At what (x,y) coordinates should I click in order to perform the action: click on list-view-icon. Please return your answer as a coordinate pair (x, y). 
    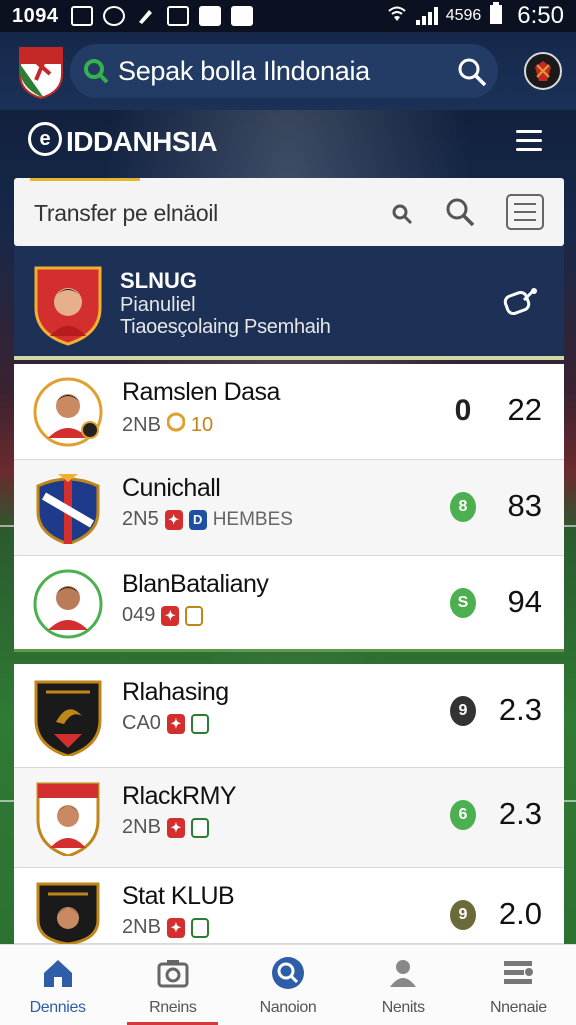
    Looking at the image, I should click on (525, 212).